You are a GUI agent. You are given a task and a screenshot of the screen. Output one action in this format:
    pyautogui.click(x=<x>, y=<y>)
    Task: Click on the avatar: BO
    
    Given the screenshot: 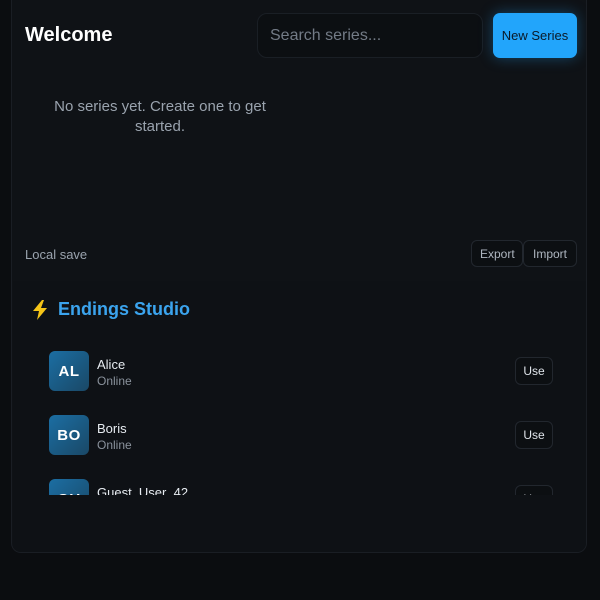 What is the action you would take?
    pyautogui.click(x=69, y=435)
    